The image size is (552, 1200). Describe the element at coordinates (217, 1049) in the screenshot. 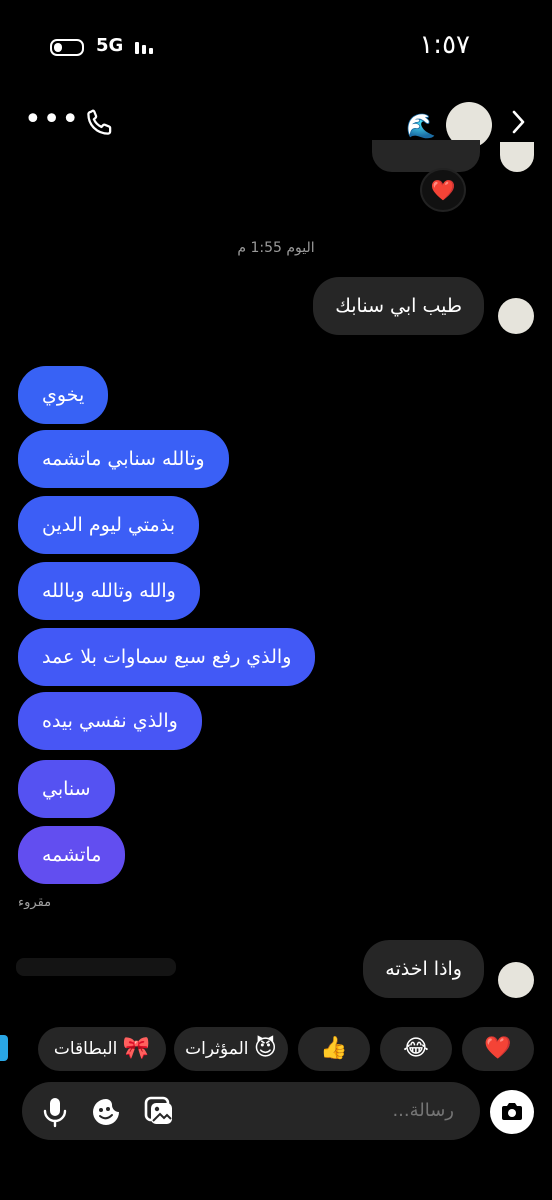

I see `quick-reply-label: المؤثرات` at that location.